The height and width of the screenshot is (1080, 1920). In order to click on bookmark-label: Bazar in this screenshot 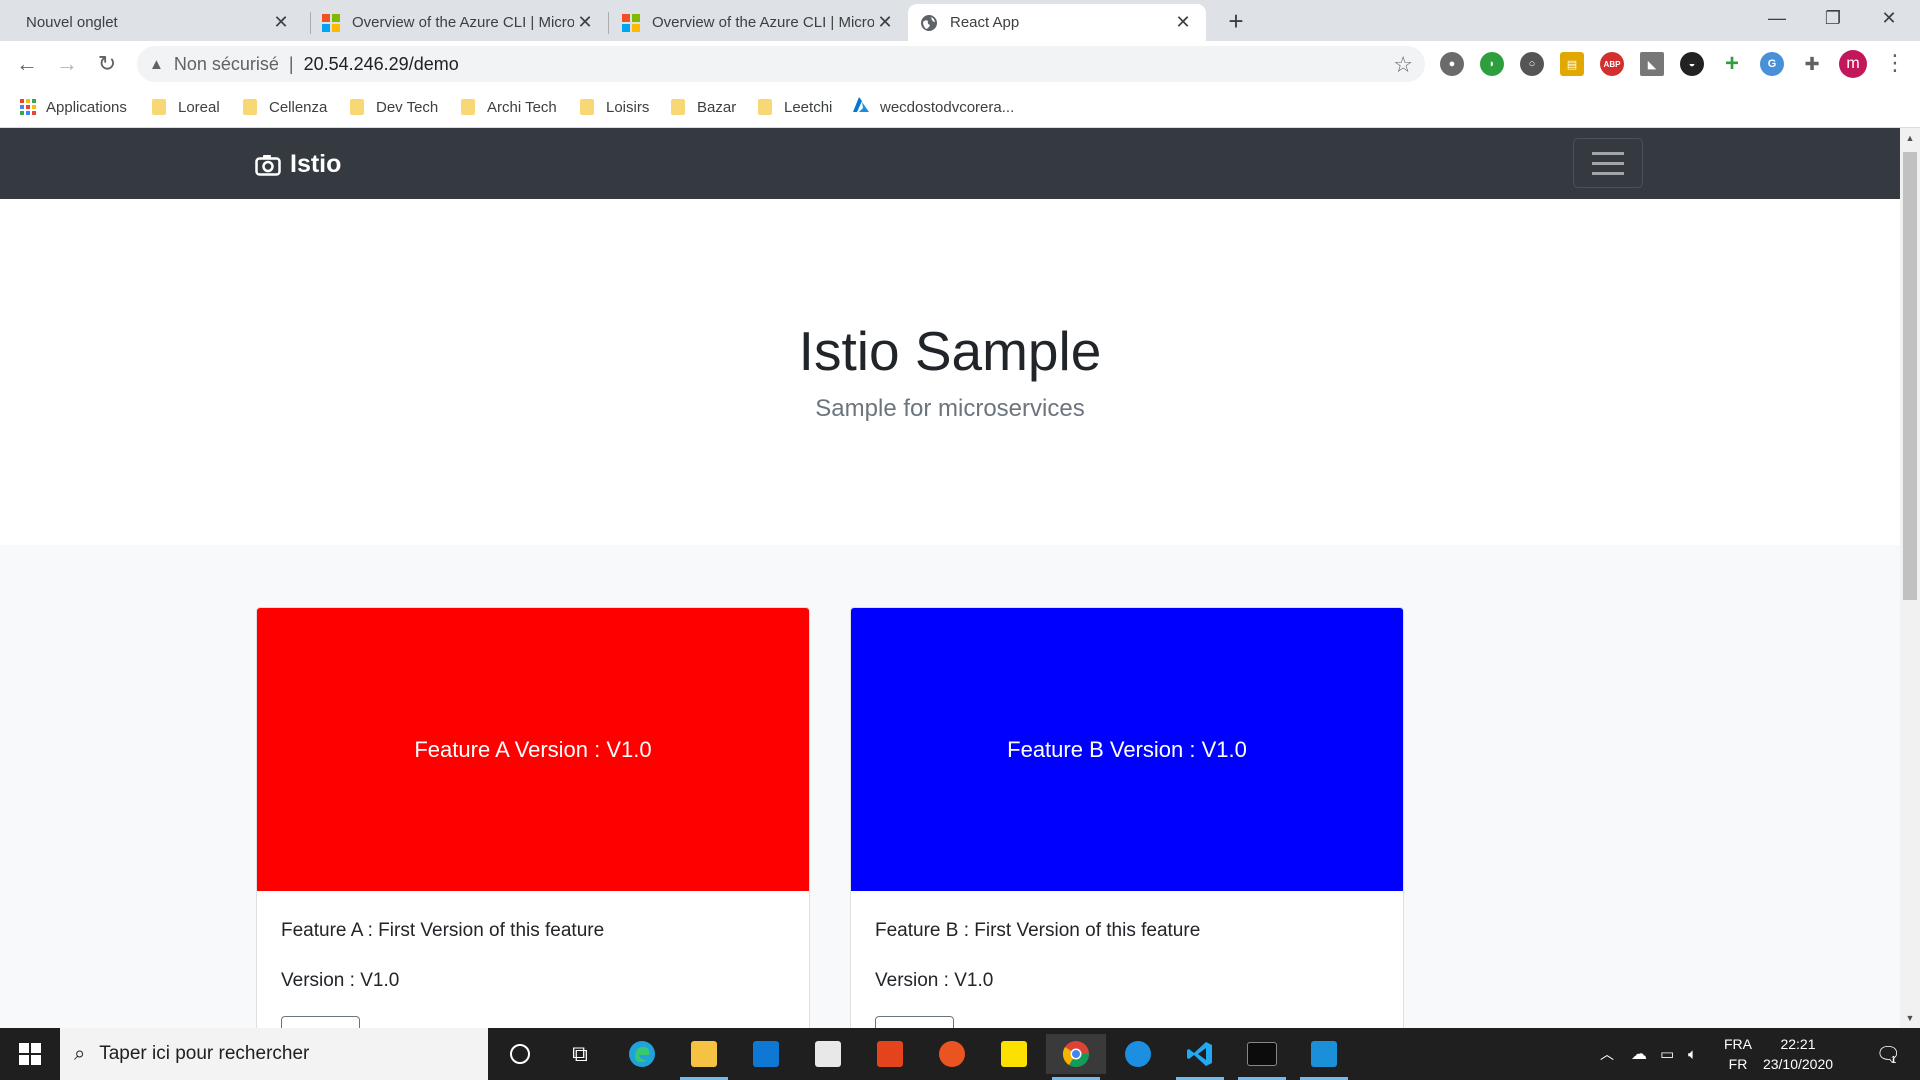, I will do `click(717, 107)`.